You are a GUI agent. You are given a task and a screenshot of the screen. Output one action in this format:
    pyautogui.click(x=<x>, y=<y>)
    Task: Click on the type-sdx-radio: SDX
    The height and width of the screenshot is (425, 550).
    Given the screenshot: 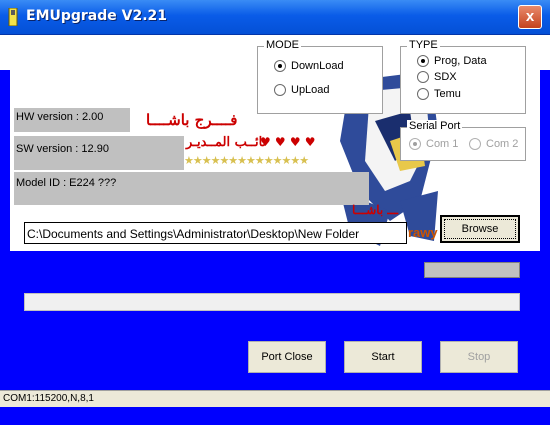 What is the action you would take?
    pyautogui.click(x=437, y=77)
    